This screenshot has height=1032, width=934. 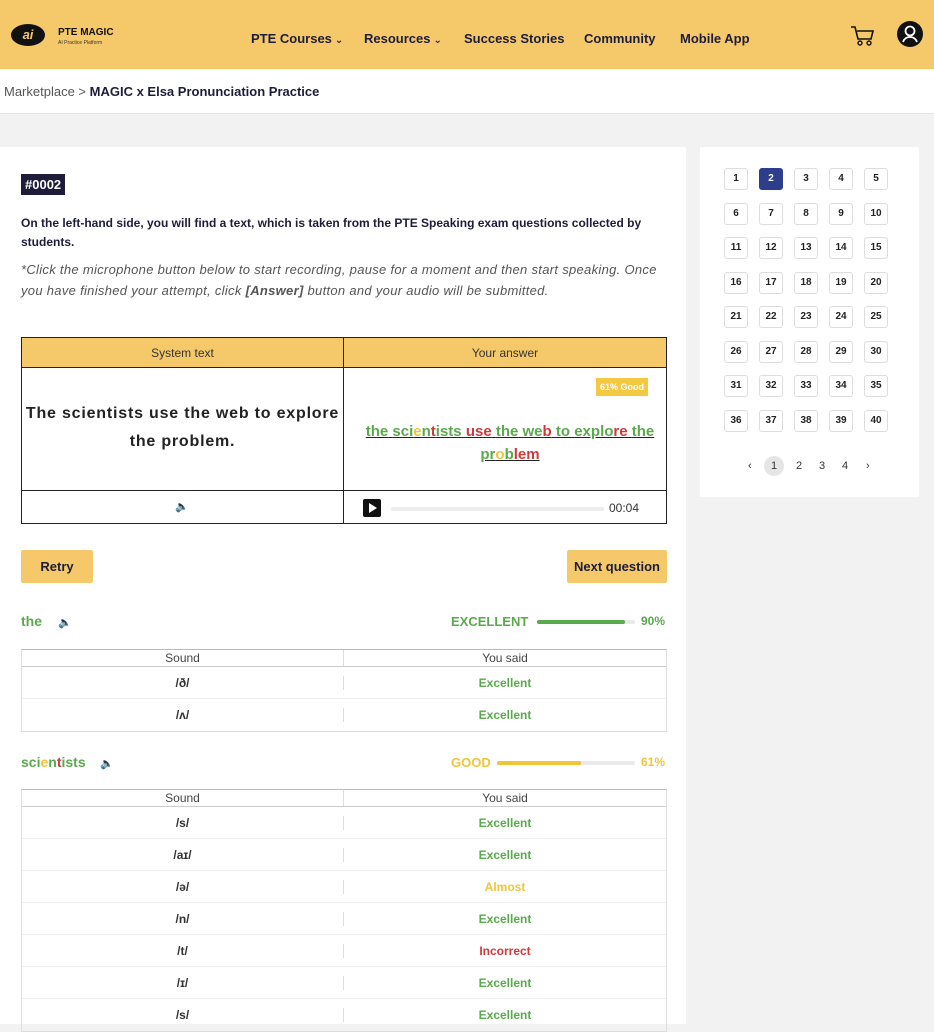 I want to click on word-segment: b, so click(x=547, y=431).